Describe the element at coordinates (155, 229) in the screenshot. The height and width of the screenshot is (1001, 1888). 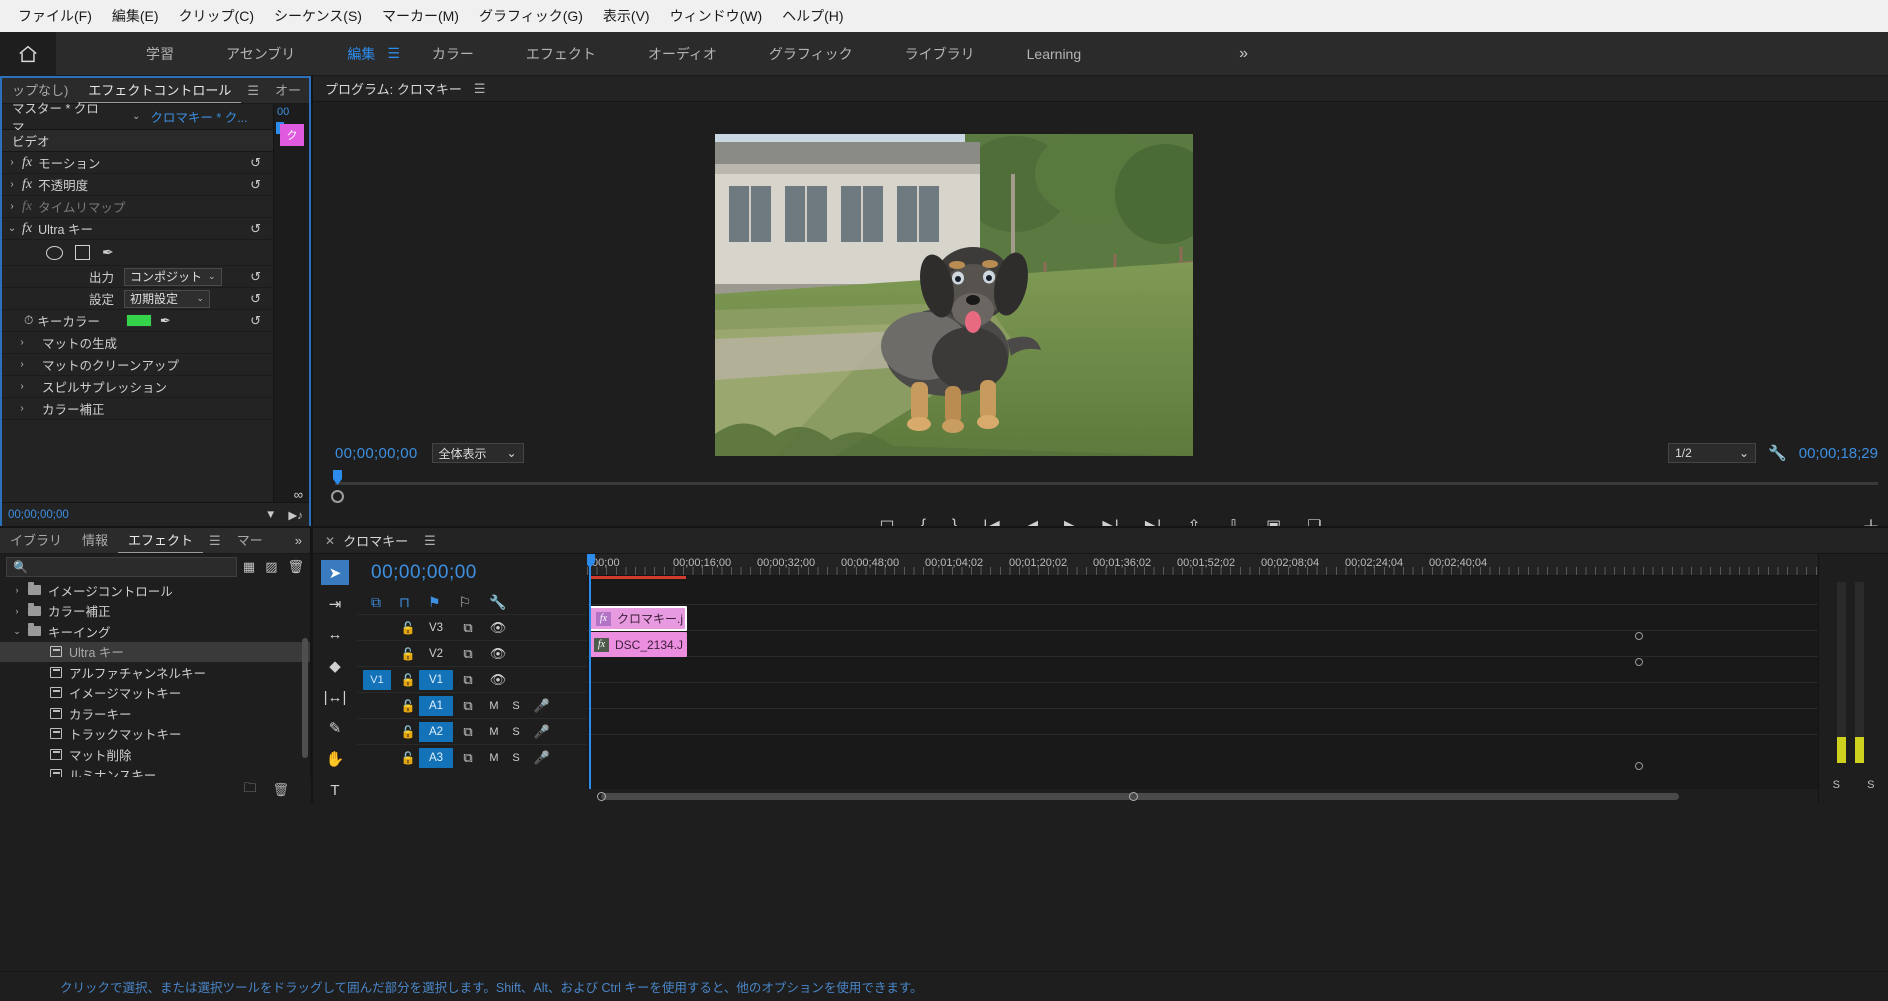
I see `effect-row-3: ⌄ fx Ultra キー ↺` at that location.